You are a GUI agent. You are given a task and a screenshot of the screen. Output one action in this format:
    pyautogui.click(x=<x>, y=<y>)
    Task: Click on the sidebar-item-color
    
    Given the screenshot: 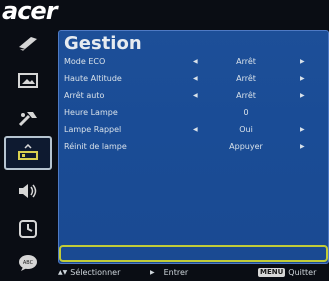 What is the action you would take?
    pyautogui.click(x=28, y=43)
    